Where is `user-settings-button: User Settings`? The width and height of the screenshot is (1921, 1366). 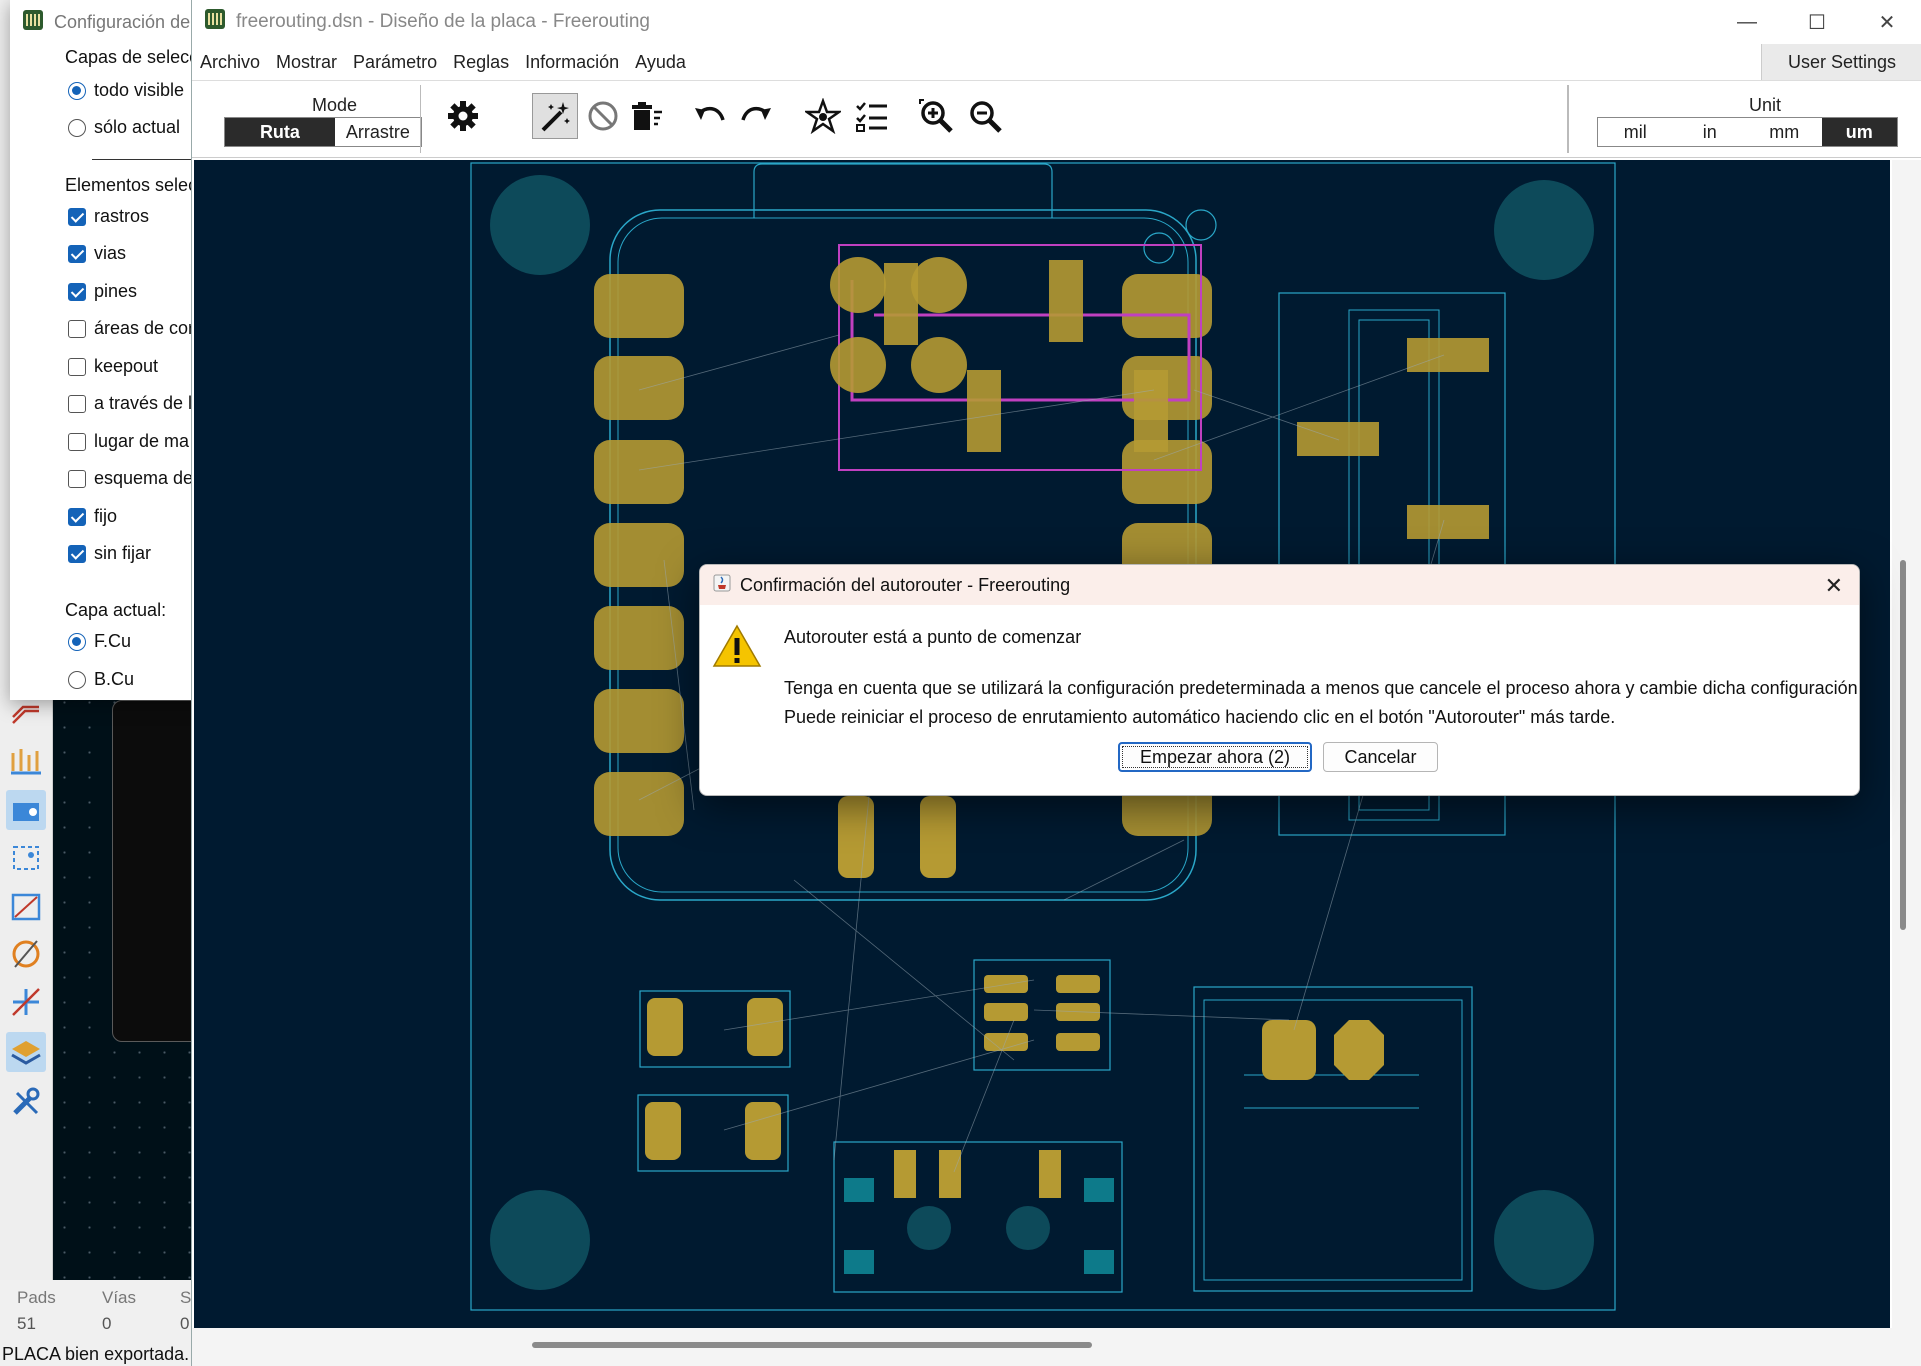 user-settings-button: User Settings is located at coordinates (1840, 62).